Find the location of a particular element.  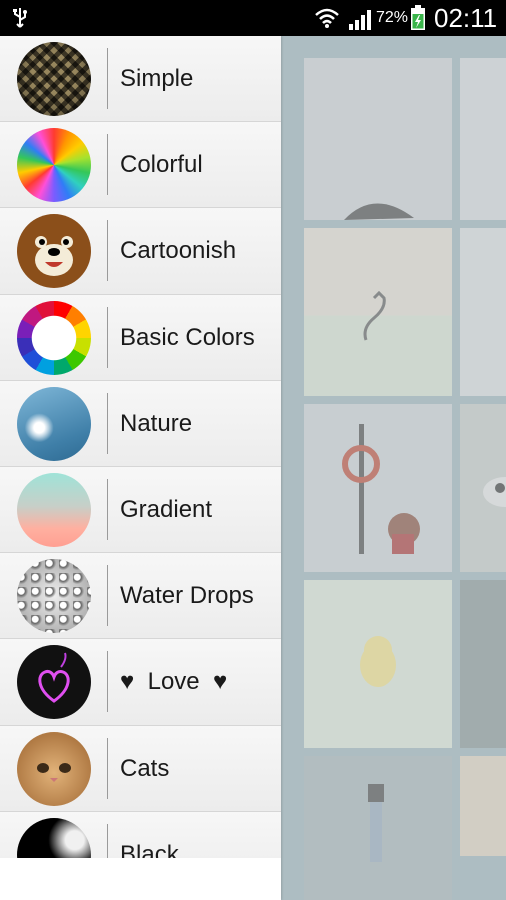

drawer-item-label: Cartoonish is located at coordinates (178, 251).